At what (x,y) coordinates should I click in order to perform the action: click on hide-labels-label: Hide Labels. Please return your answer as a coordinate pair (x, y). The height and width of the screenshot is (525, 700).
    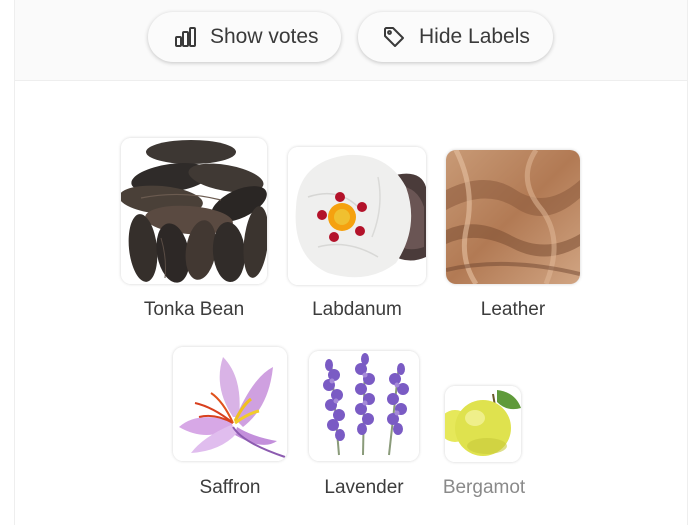
    Looking at the image, I should click on (474, 36).